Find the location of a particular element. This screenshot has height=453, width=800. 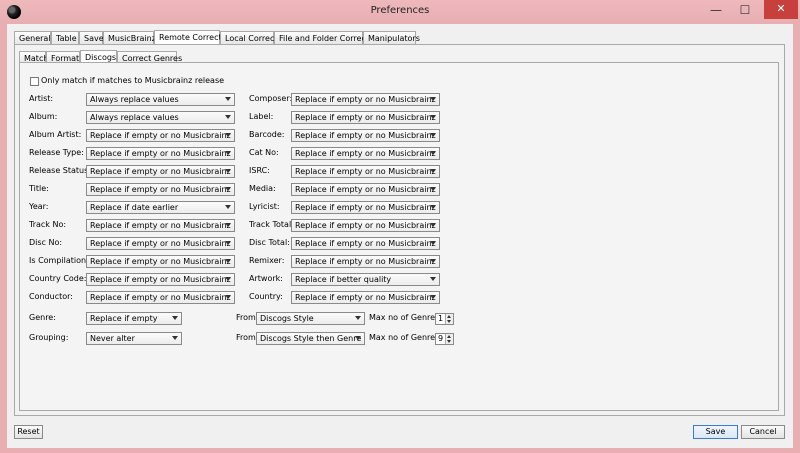

cancel-button: Cancel is located at coordinates (763, 432).